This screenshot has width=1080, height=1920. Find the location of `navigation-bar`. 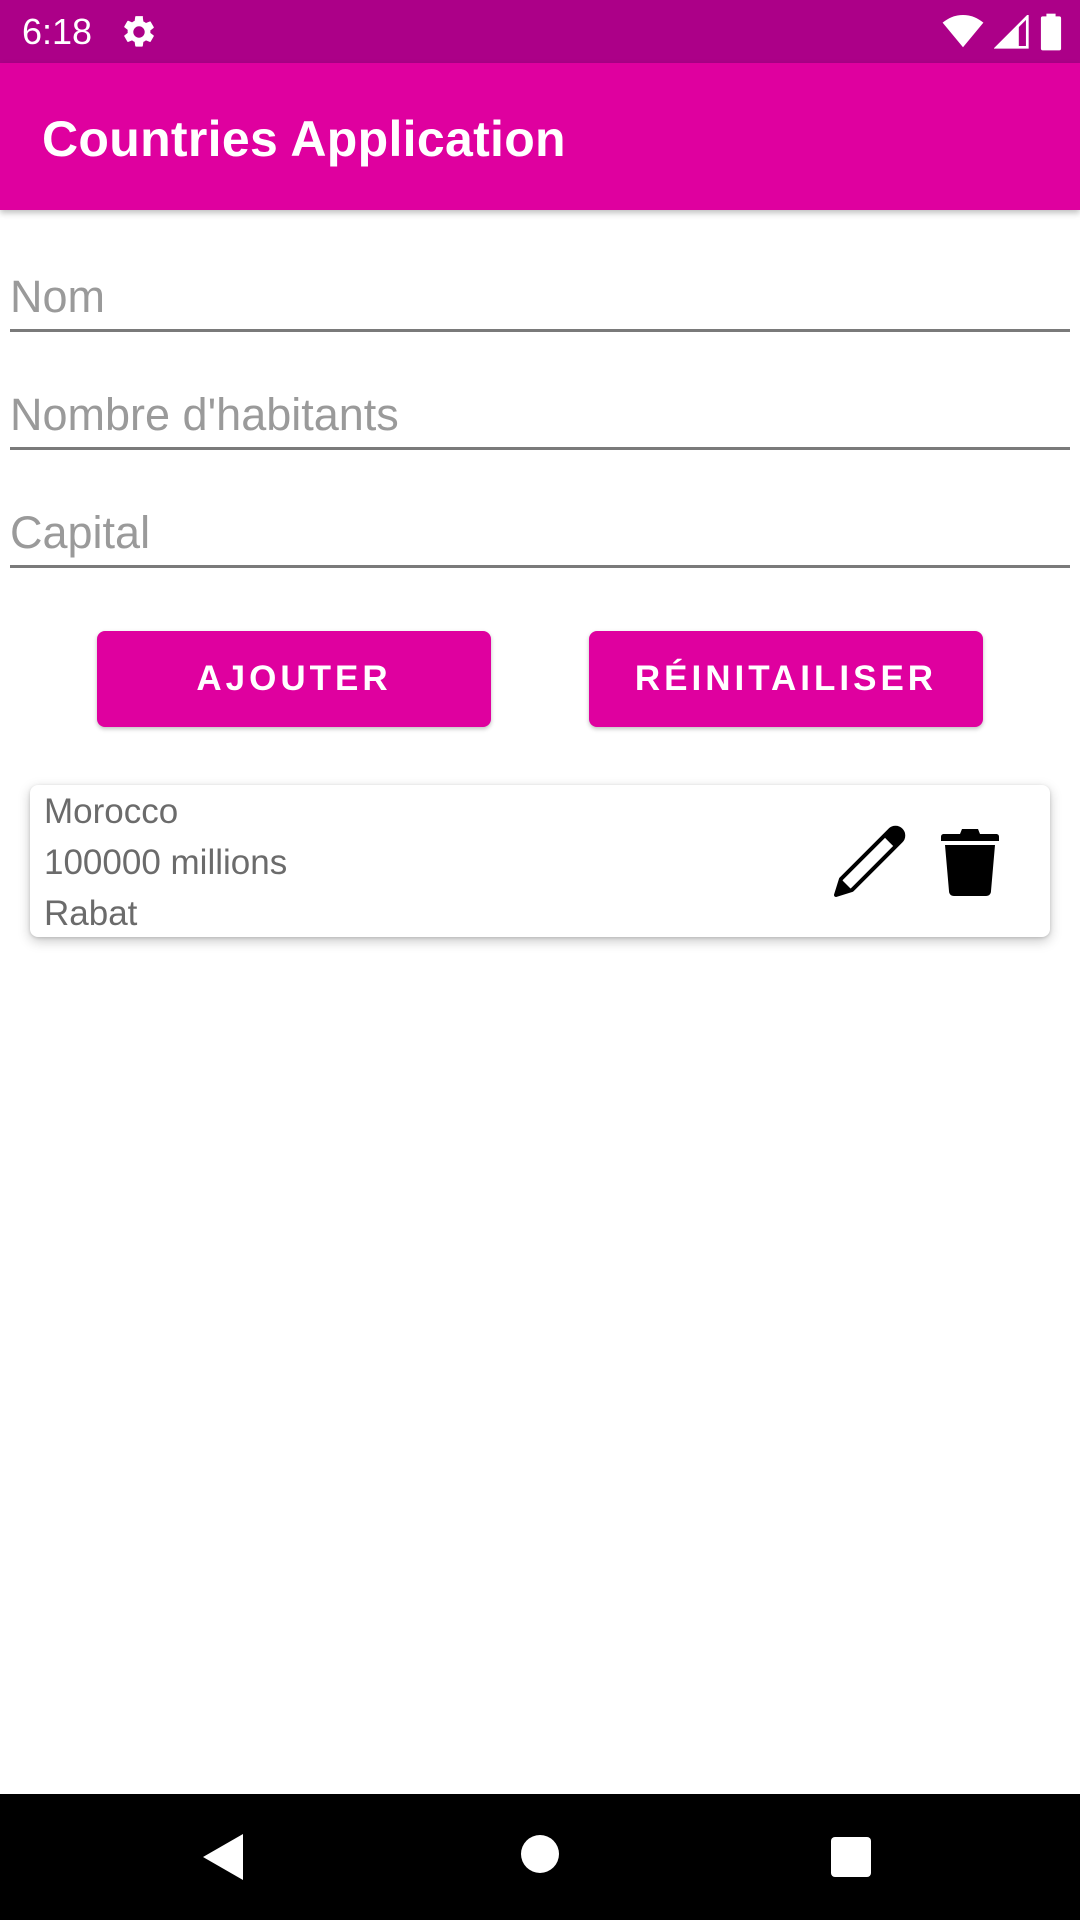

navigation-bar is located at coordinates (540, 1857).